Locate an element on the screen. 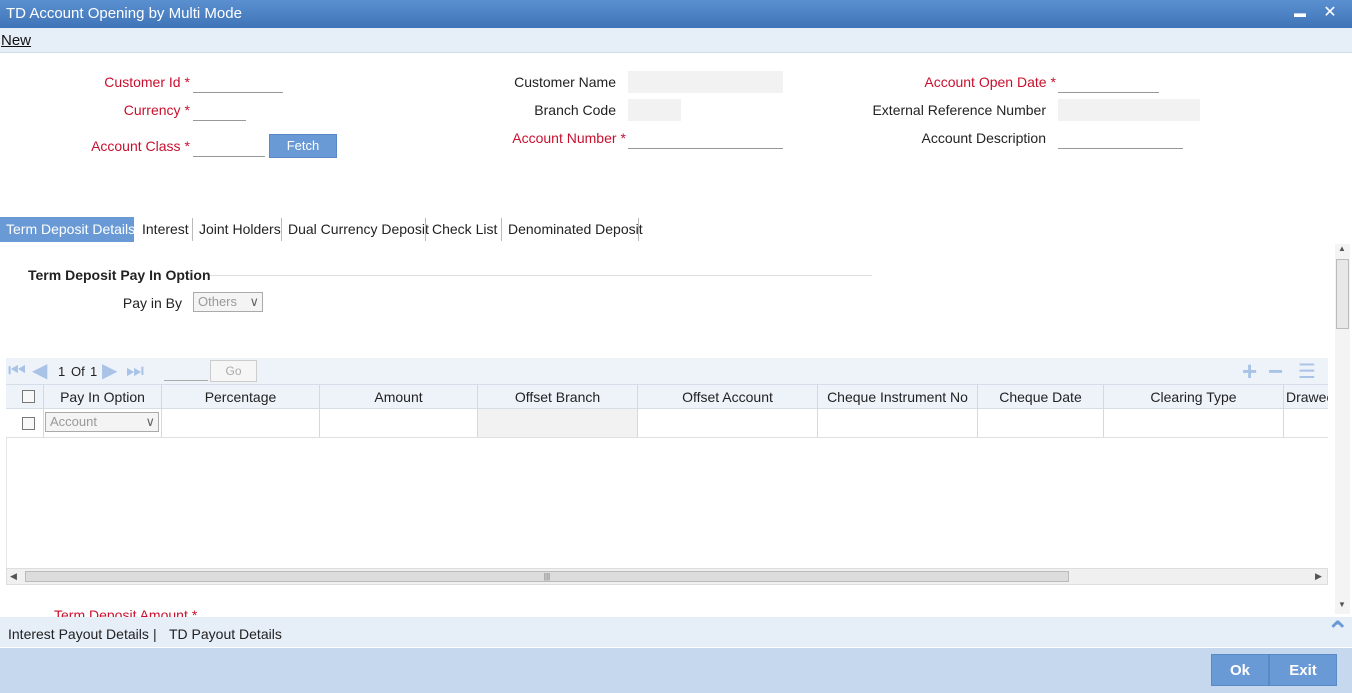 The height and width of the screenshot is (693, 1352). minimize-icon: ▬ is located at coordinates (1300, 13).